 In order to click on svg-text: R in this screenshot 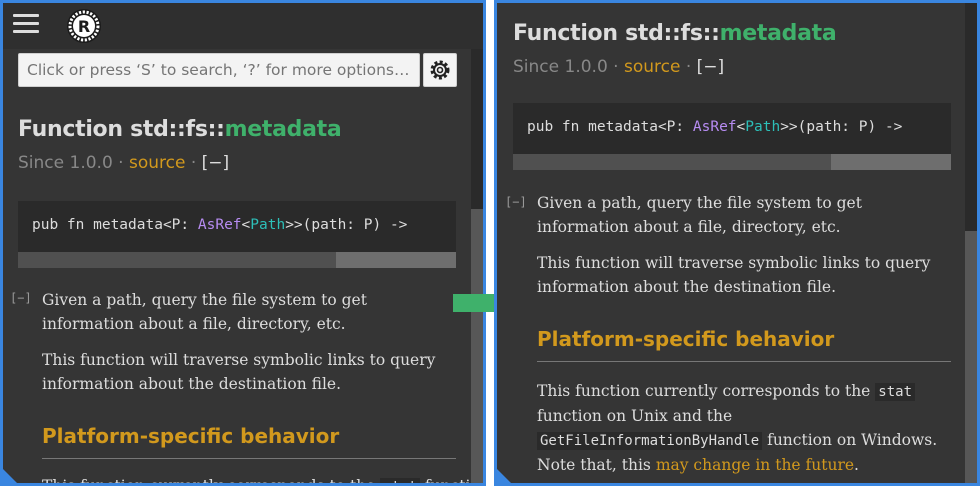, I will do `click(84, 26)`.